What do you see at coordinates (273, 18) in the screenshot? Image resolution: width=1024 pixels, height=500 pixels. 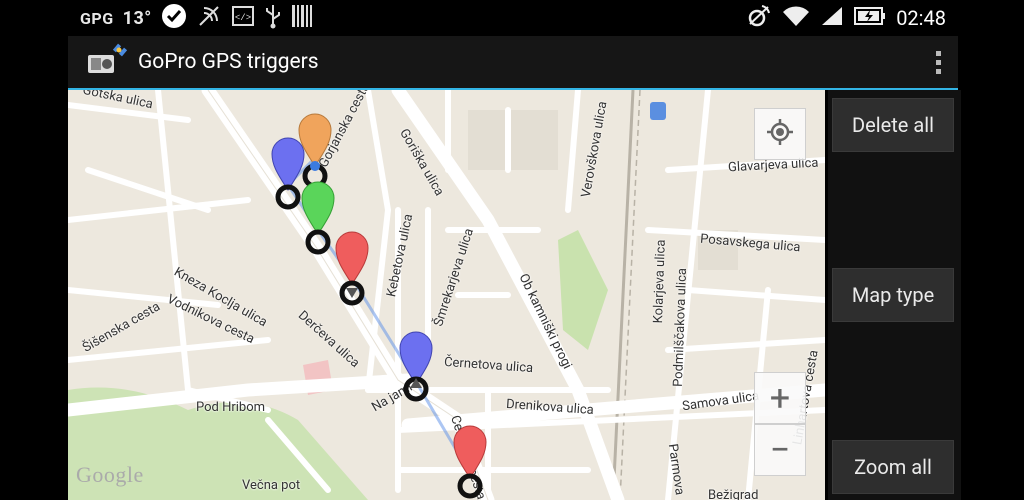 I see `usb-icon` at bounding box center [273, 18].